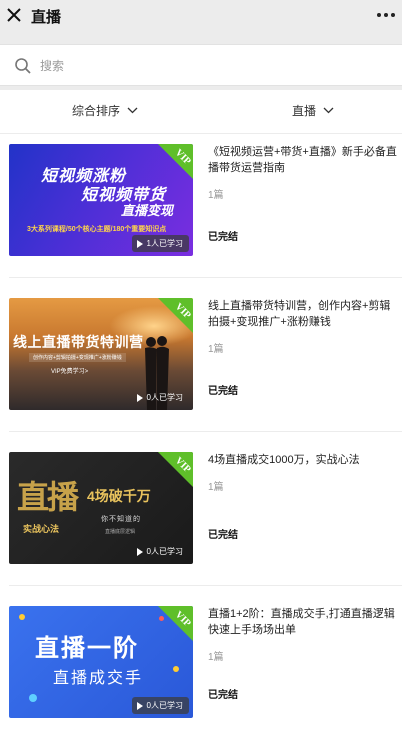 Image resolution: width=402 pixels, height=736 pixels. What do you see at coordinates (101, 508) in the screenshot?
I see `course-thumbnail: 直播 4场破千万 实战心法 你不知道的 直播底层逻辑 VIP 0人已学习` at bounding box center [101, 508].